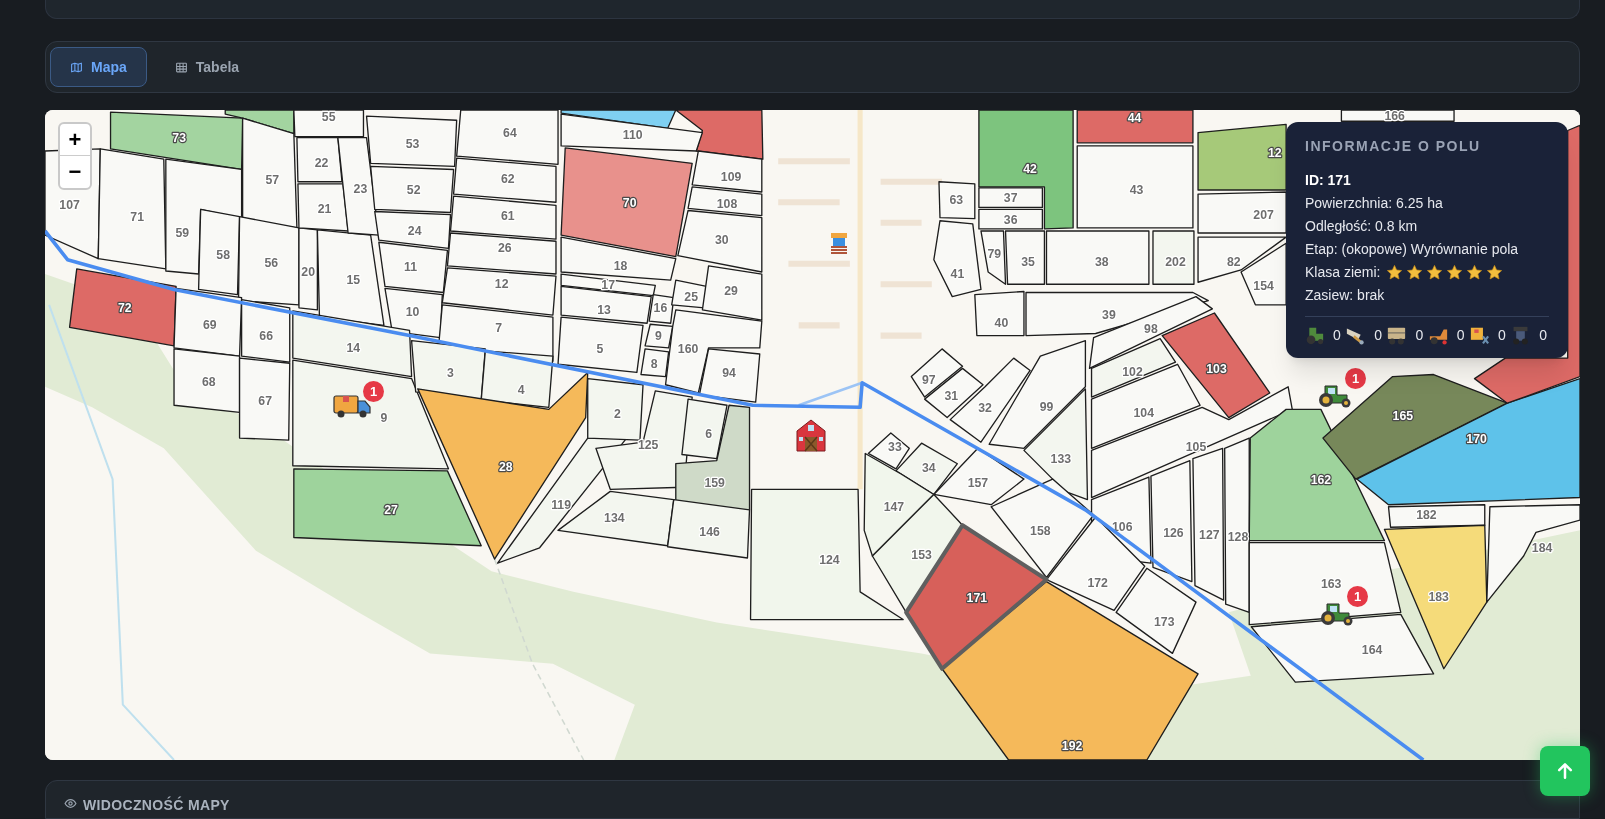 This screenshot has height=819, width=1605. Describe the element at coordinates (1175, 261) in the screenshot. I see `field-number: 202` at that location.